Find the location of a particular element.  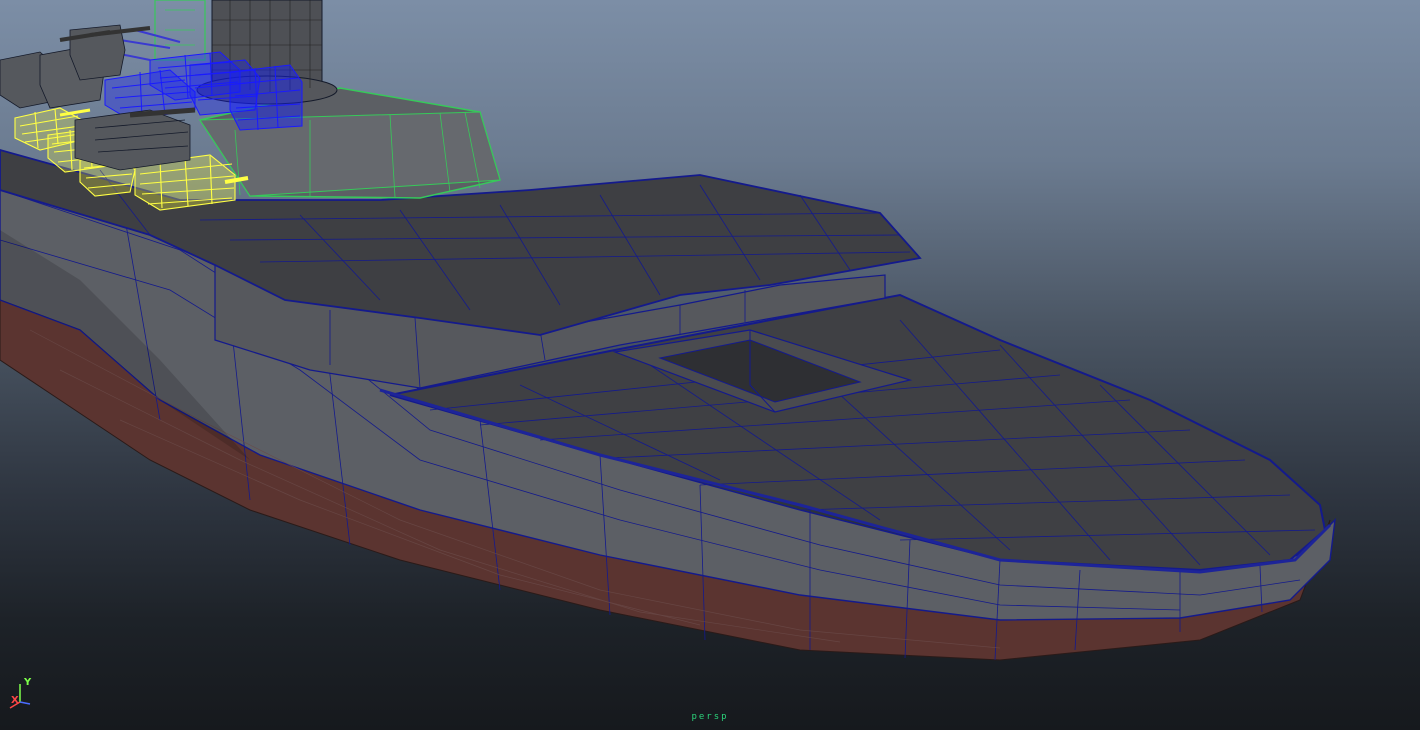

axis-x-label: X is located at coordinates (15, 700).